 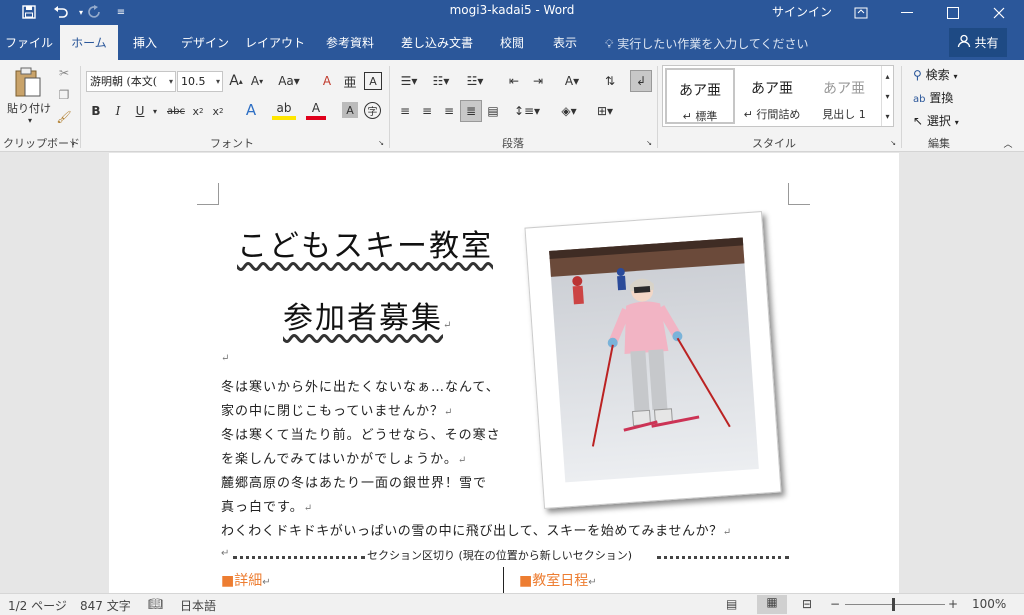 I want to click on tab-layout: レイアウト, so click(x=275, y=42).